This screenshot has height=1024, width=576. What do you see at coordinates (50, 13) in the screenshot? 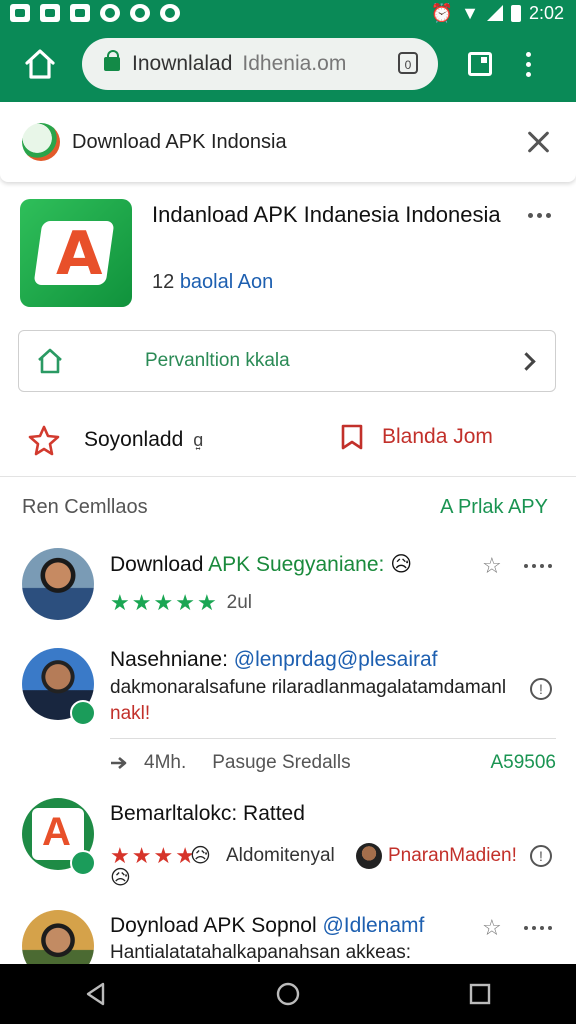
I see `photo-notification-icon` at bounding box center [50, 13].